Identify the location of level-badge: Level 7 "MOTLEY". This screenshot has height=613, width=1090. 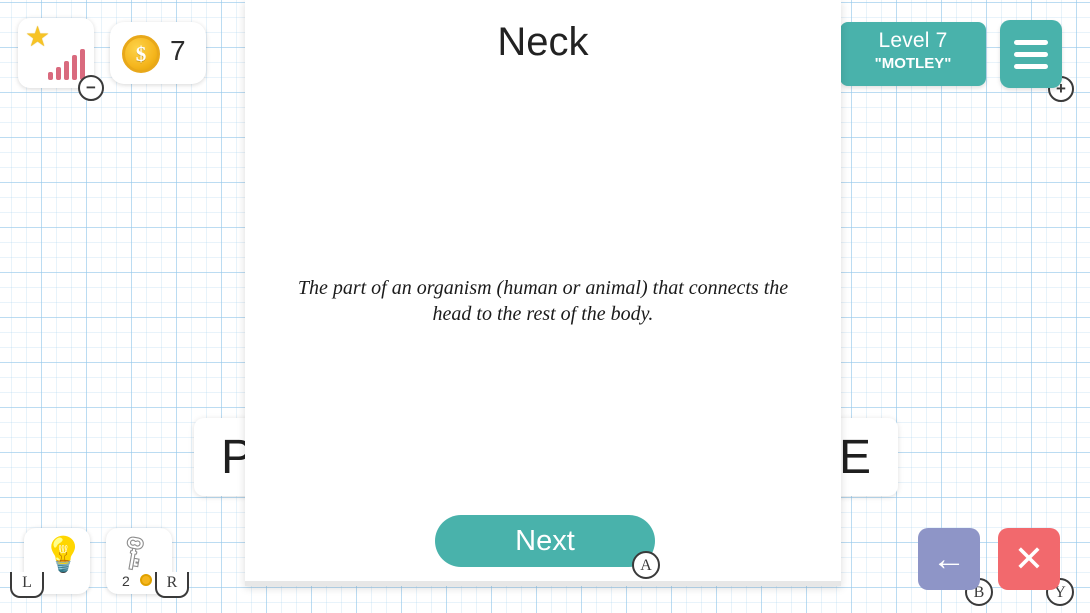
(913, 54).